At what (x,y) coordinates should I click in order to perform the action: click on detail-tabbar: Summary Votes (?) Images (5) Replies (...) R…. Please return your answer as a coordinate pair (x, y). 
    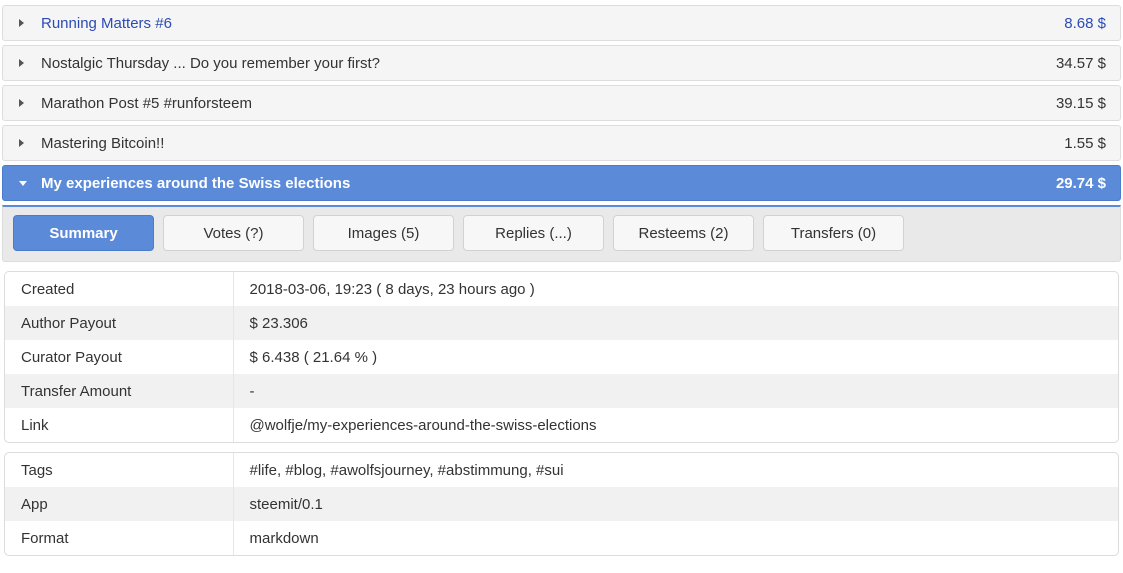
    Looking at the image, I should click on (561, 233).